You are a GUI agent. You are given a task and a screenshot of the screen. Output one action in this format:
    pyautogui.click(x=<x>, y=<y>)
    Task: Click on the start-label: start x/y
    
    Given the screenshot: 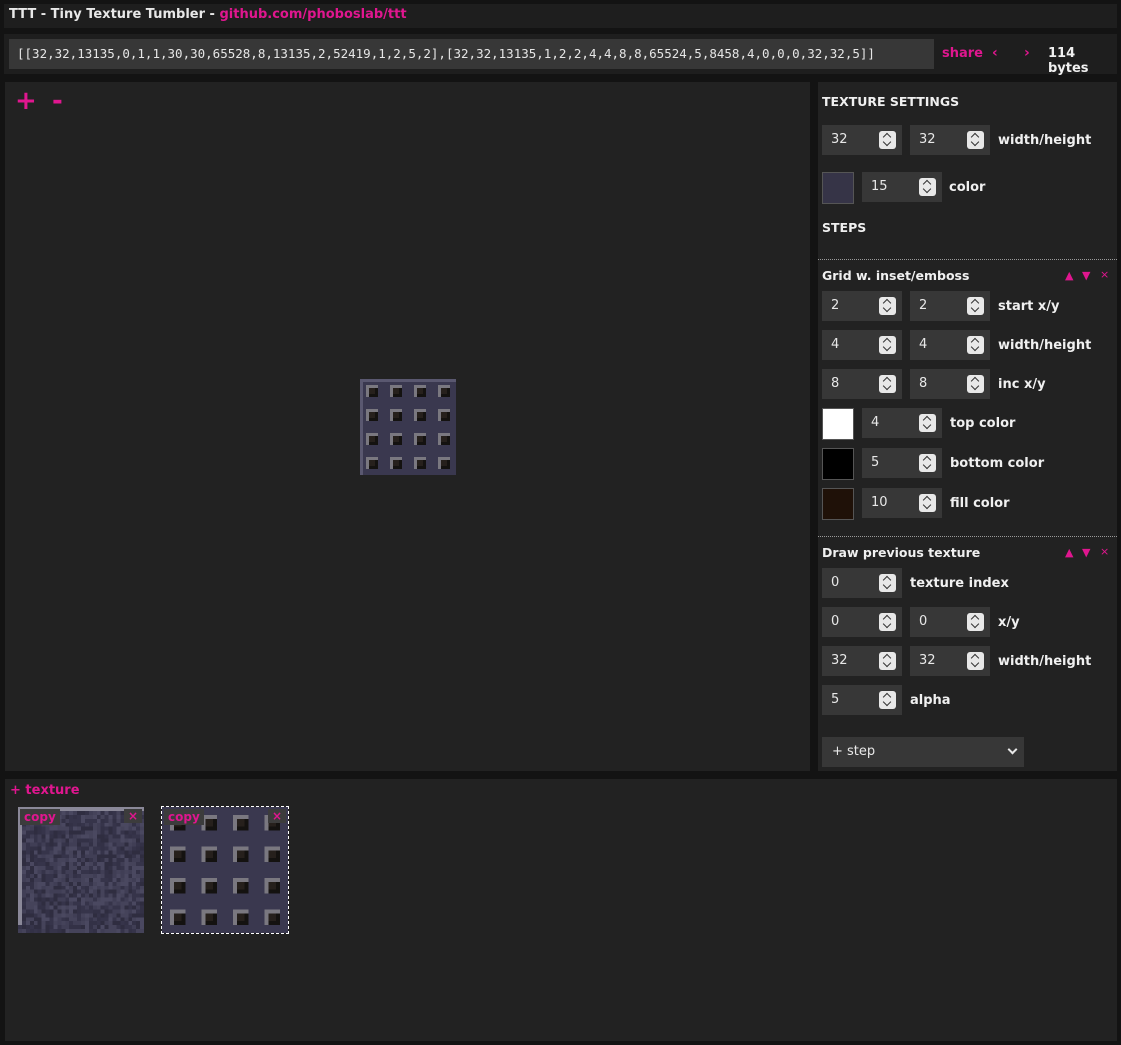 What is the action you would take?
    pyautogui.click(x=1029, y=306)
    